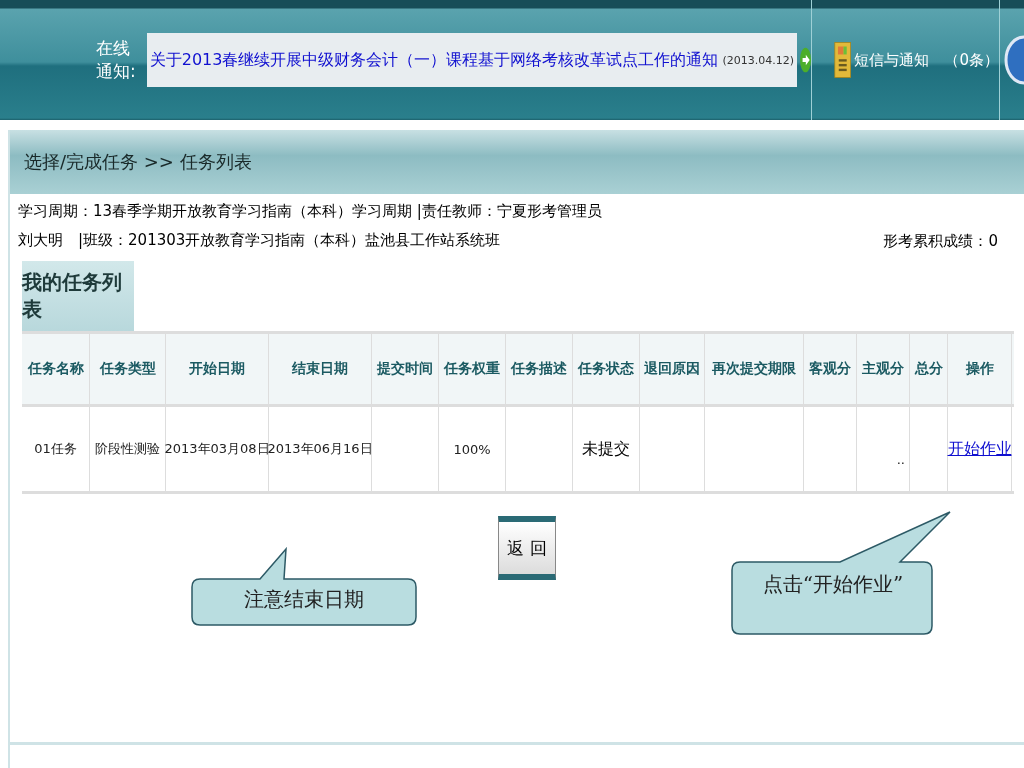  I want to click on notice-label: 在线通知:, so click(116, 60).